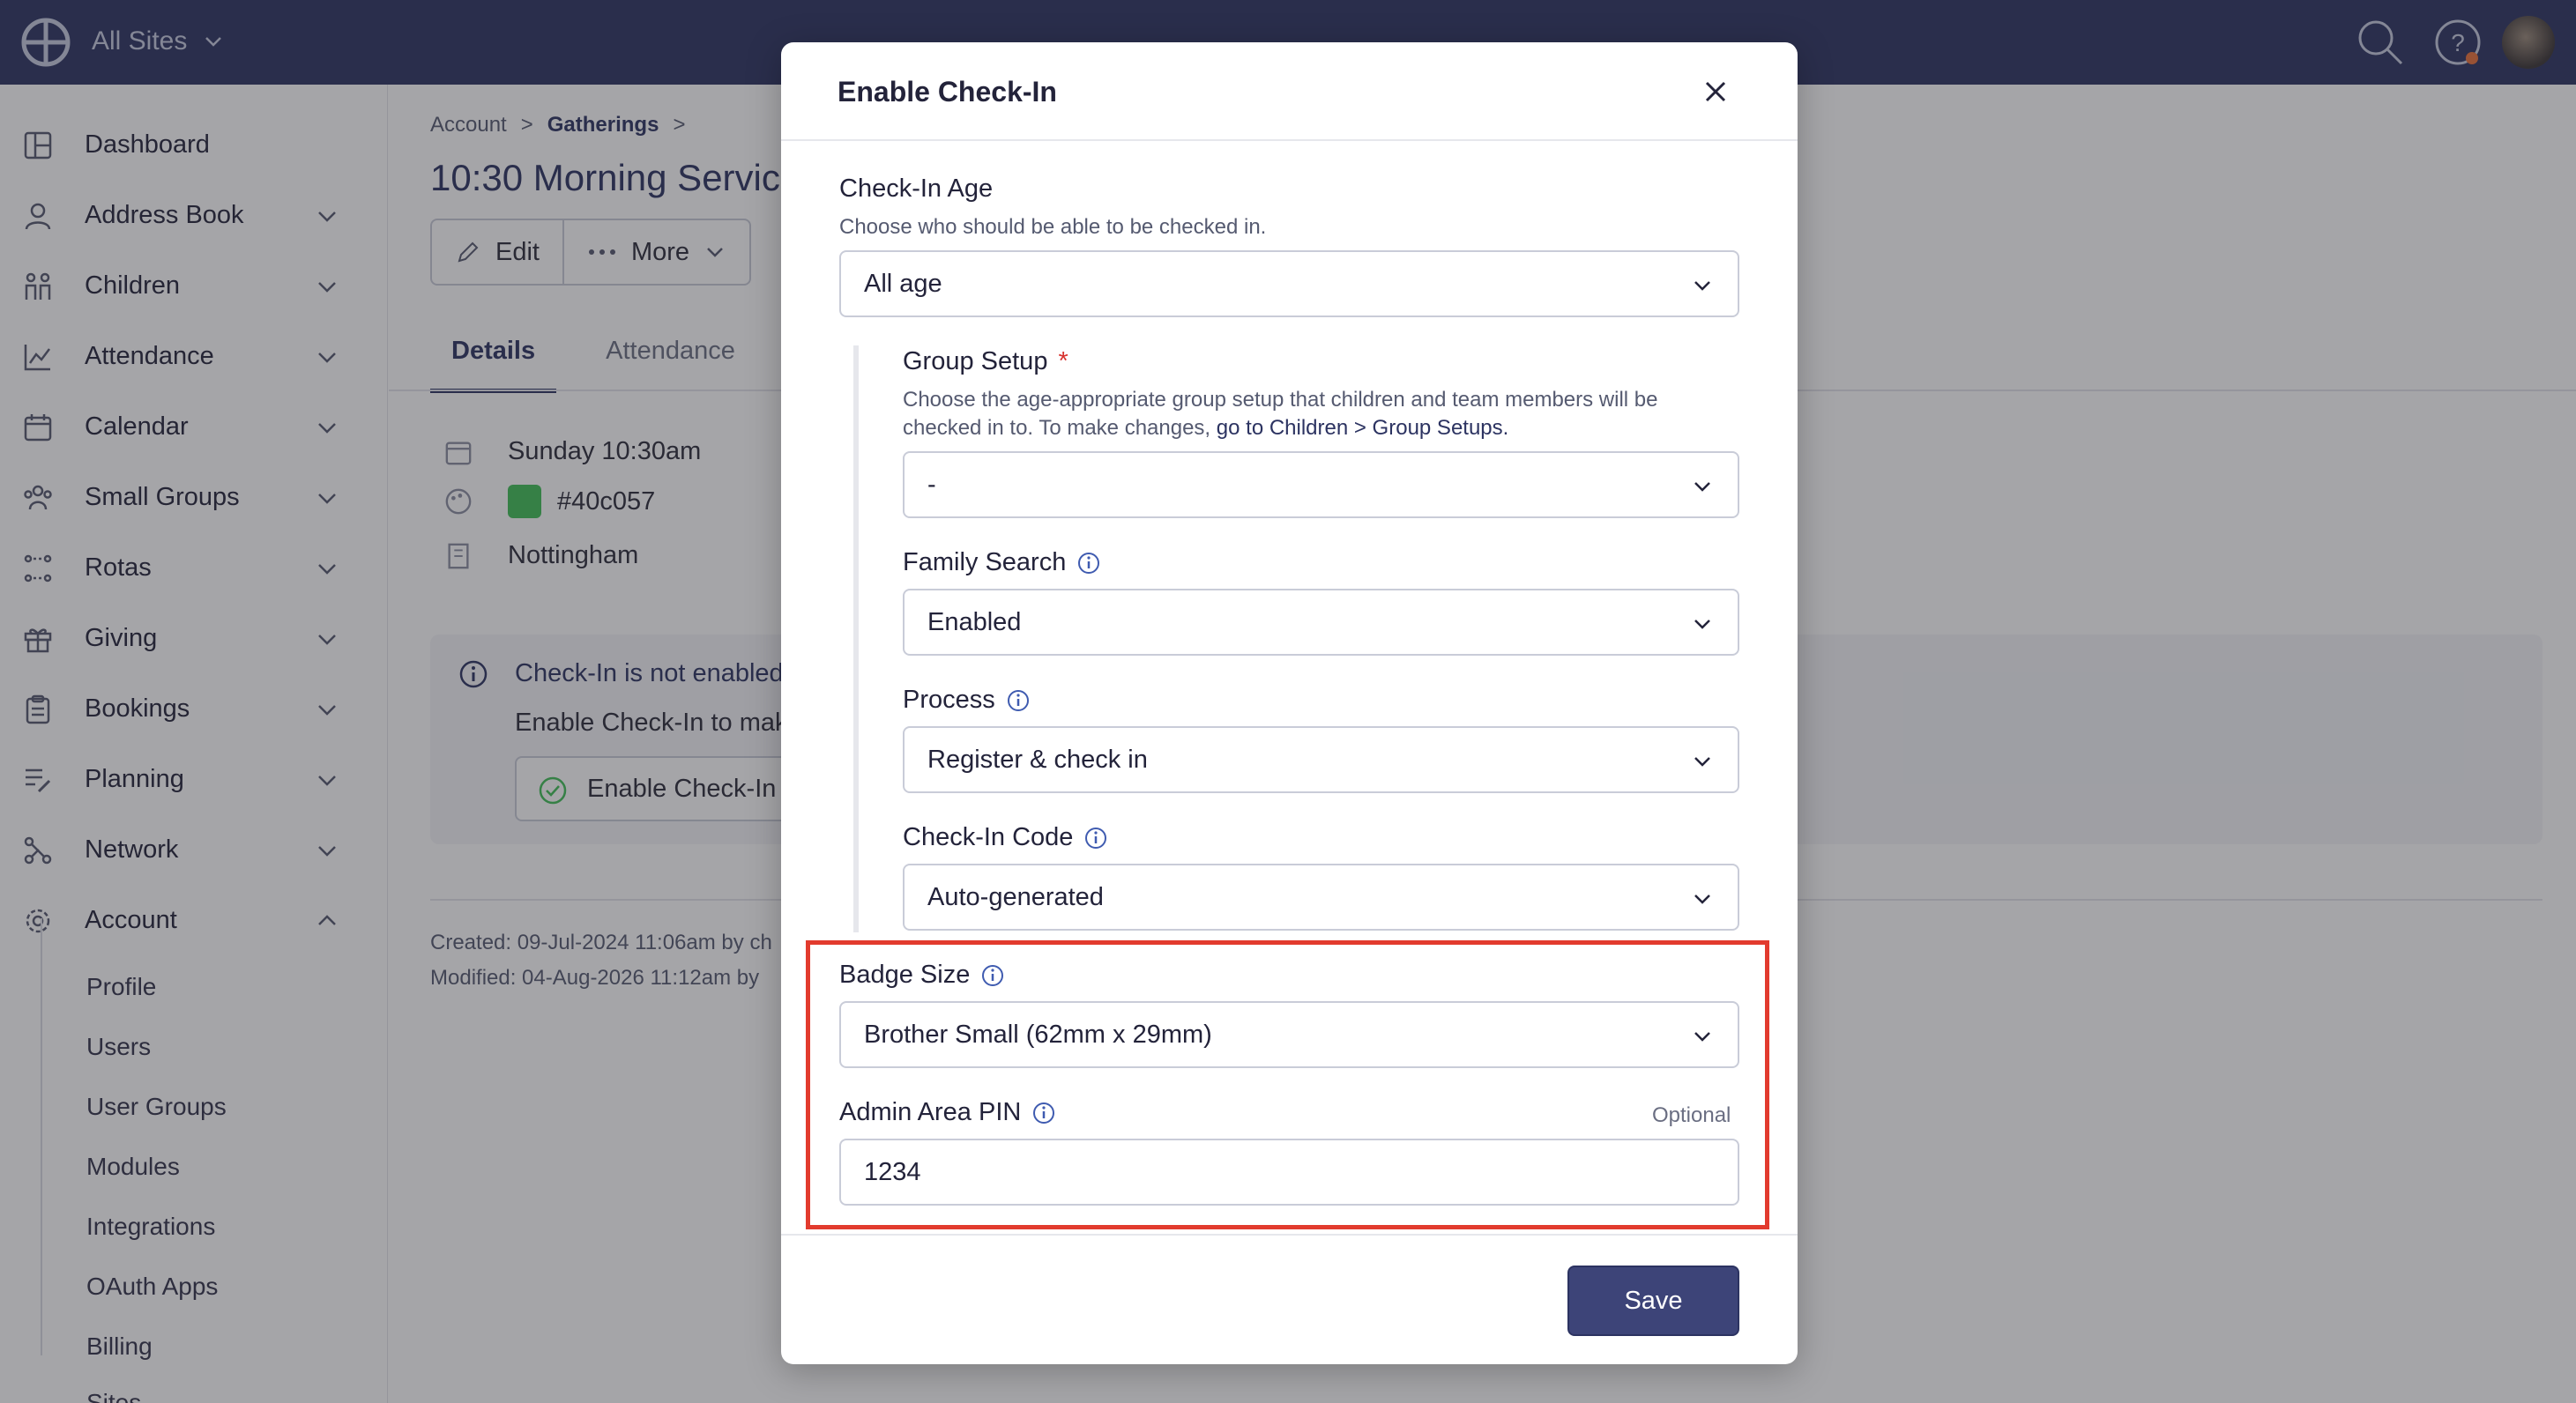  What do you see at coordinates (1289, 283) in the screenshot?
I see `checkin-age-select: All age` at bounding box center [1289, 283].